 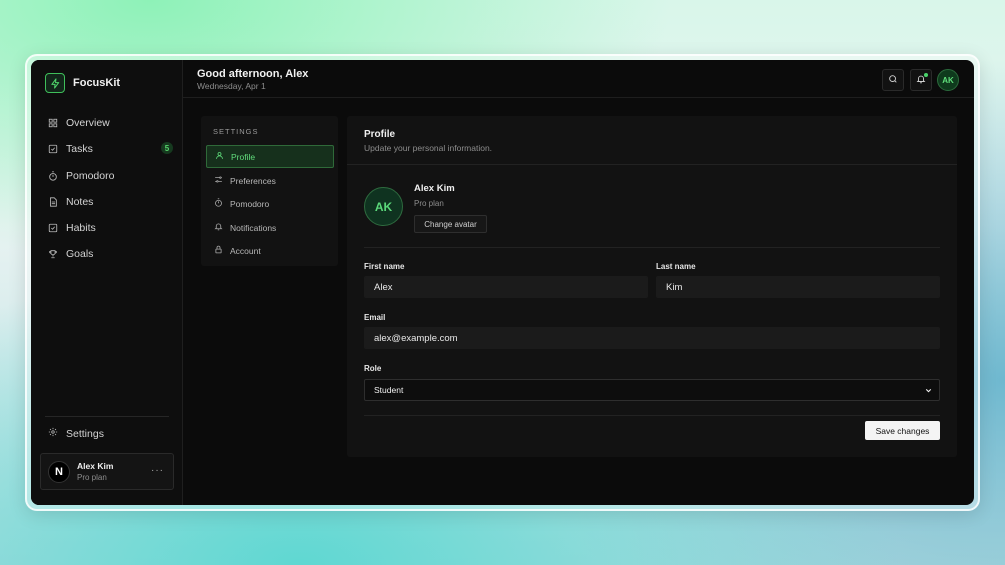 I want to click on sidebar-item-overview: Overview, so click(x=107, y=123).